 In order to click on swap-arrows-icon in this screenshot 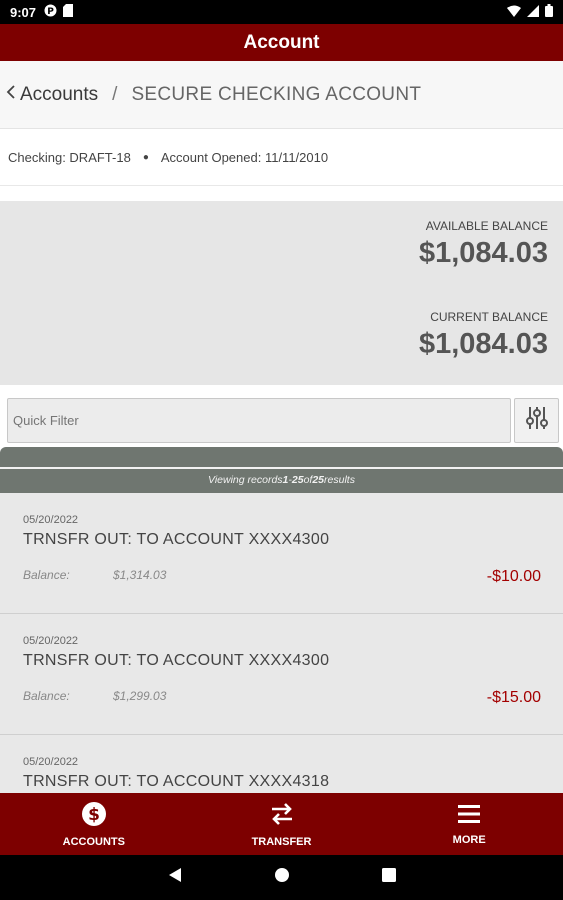, I will do `click(282, 815)`.